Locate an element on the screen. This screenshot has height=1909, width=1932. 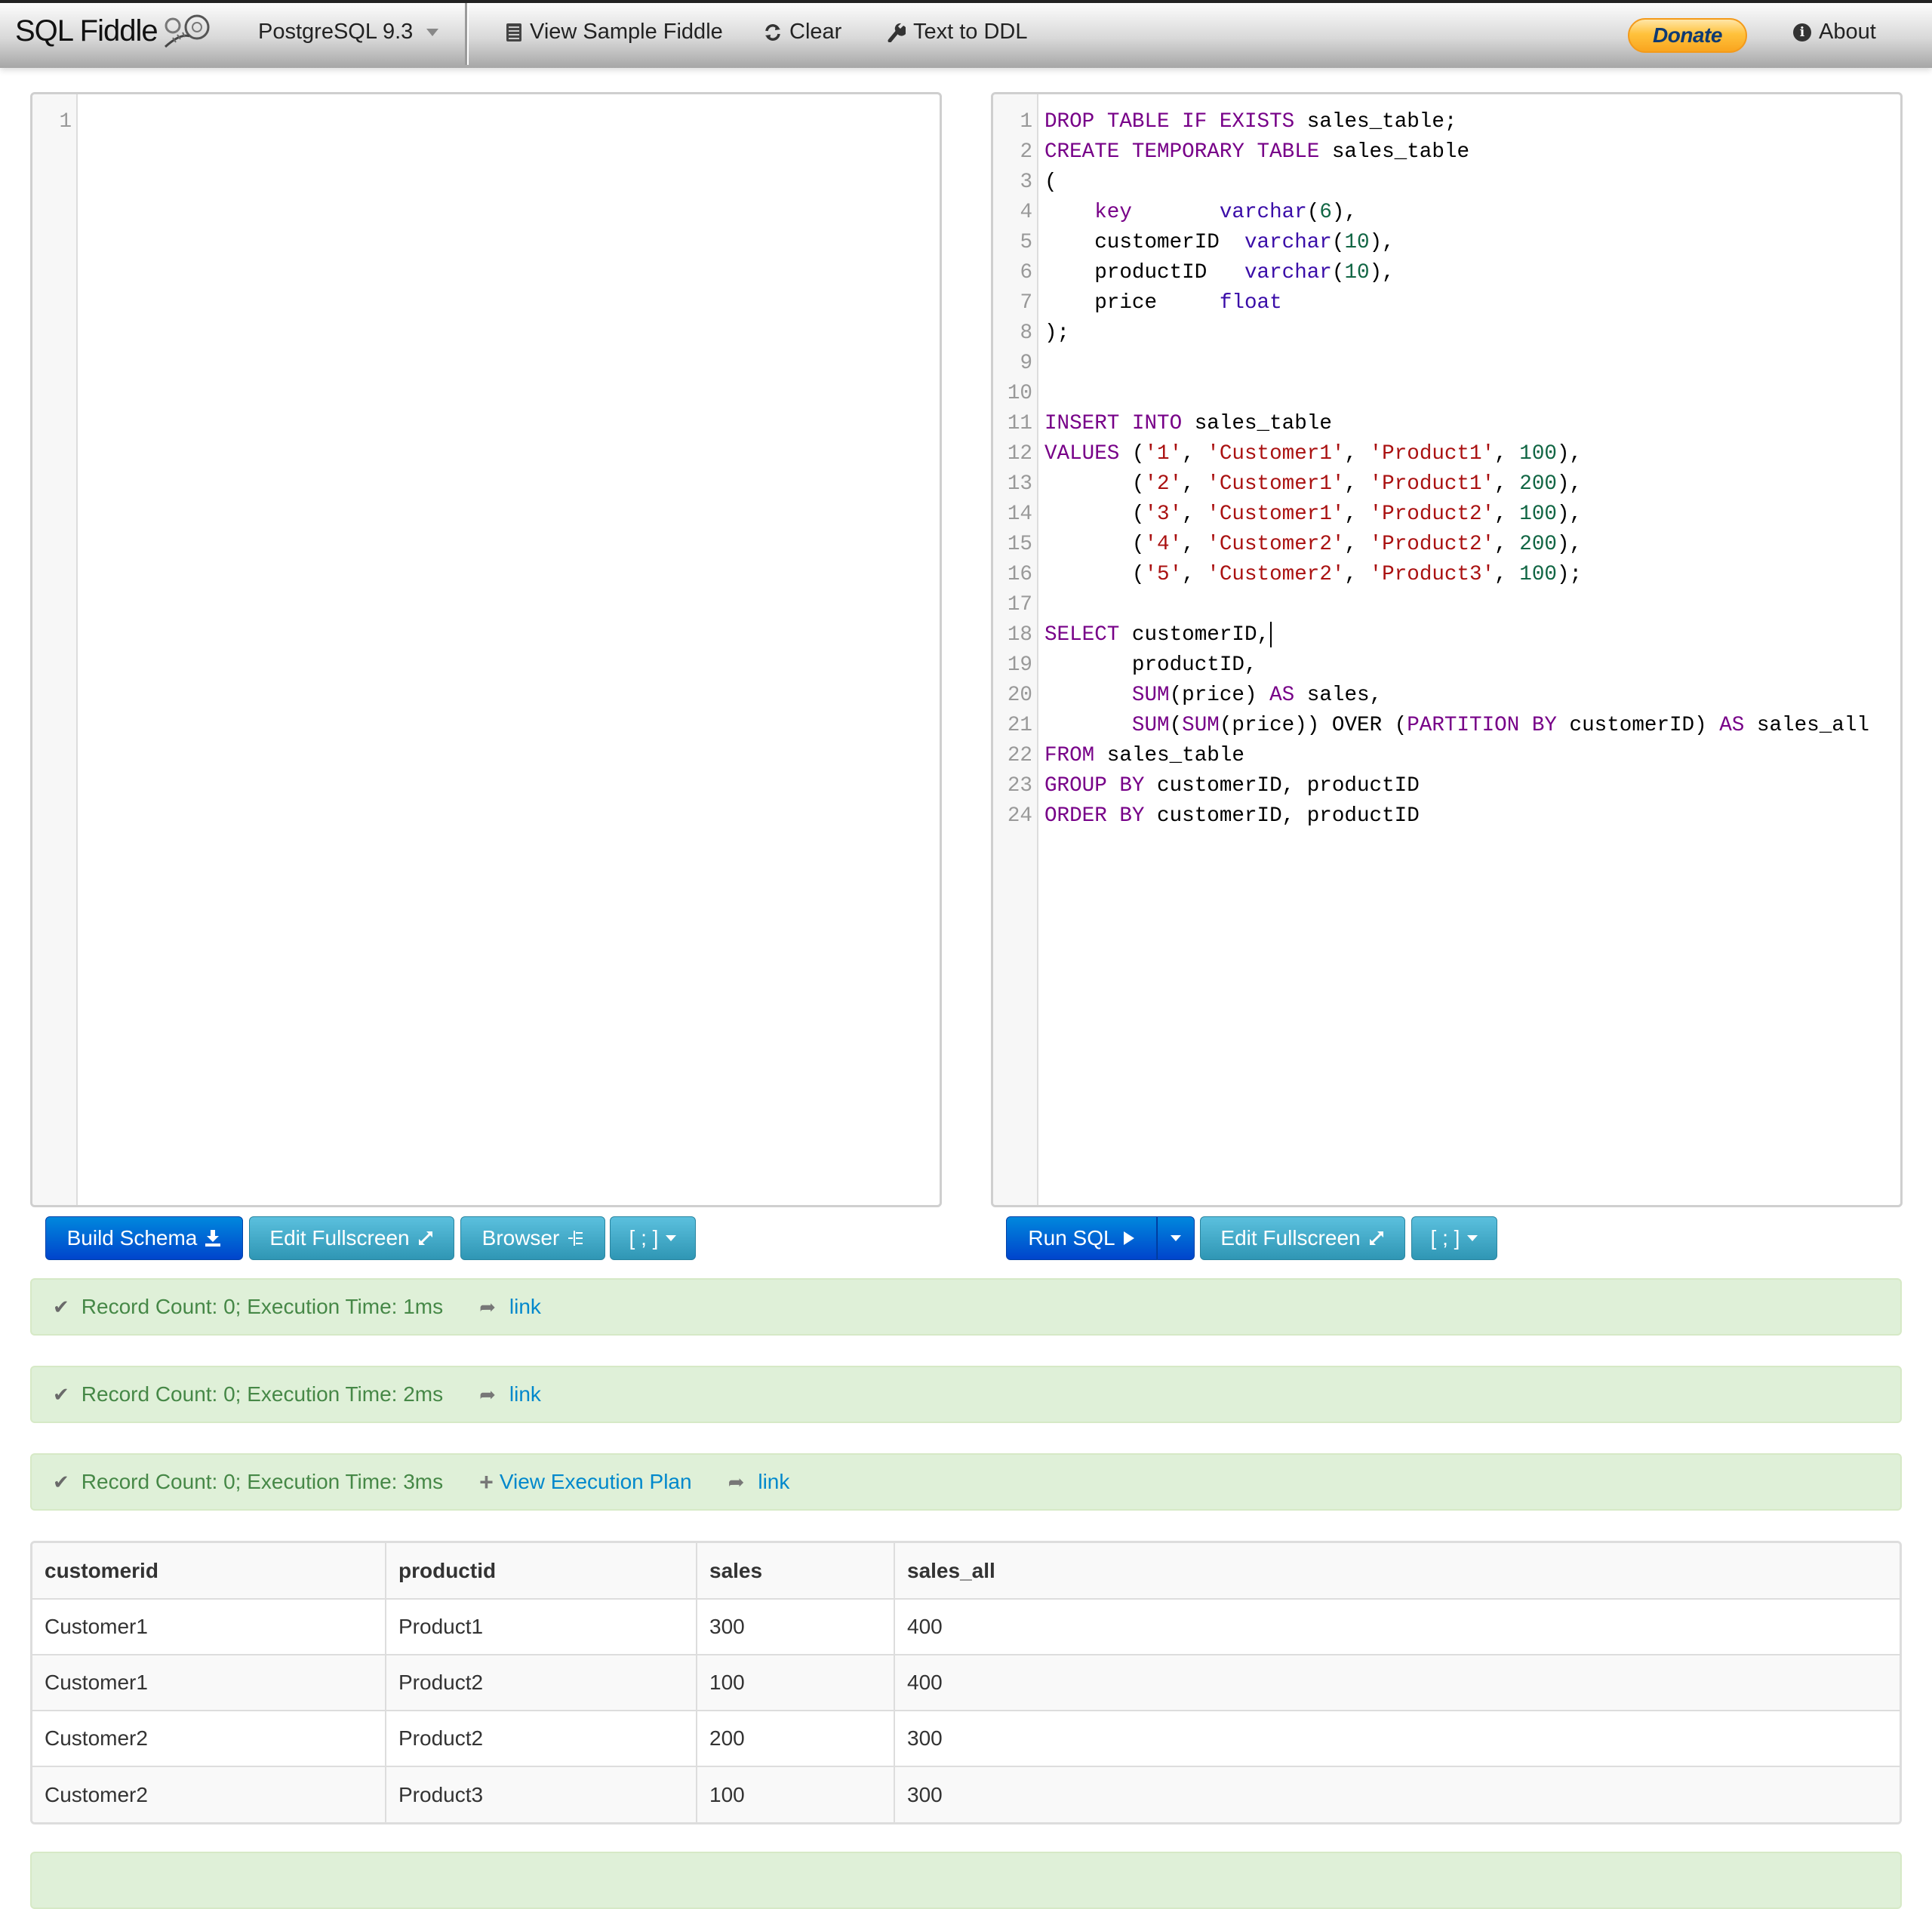
code-token: sales, is located at coordinates (1338, 695).